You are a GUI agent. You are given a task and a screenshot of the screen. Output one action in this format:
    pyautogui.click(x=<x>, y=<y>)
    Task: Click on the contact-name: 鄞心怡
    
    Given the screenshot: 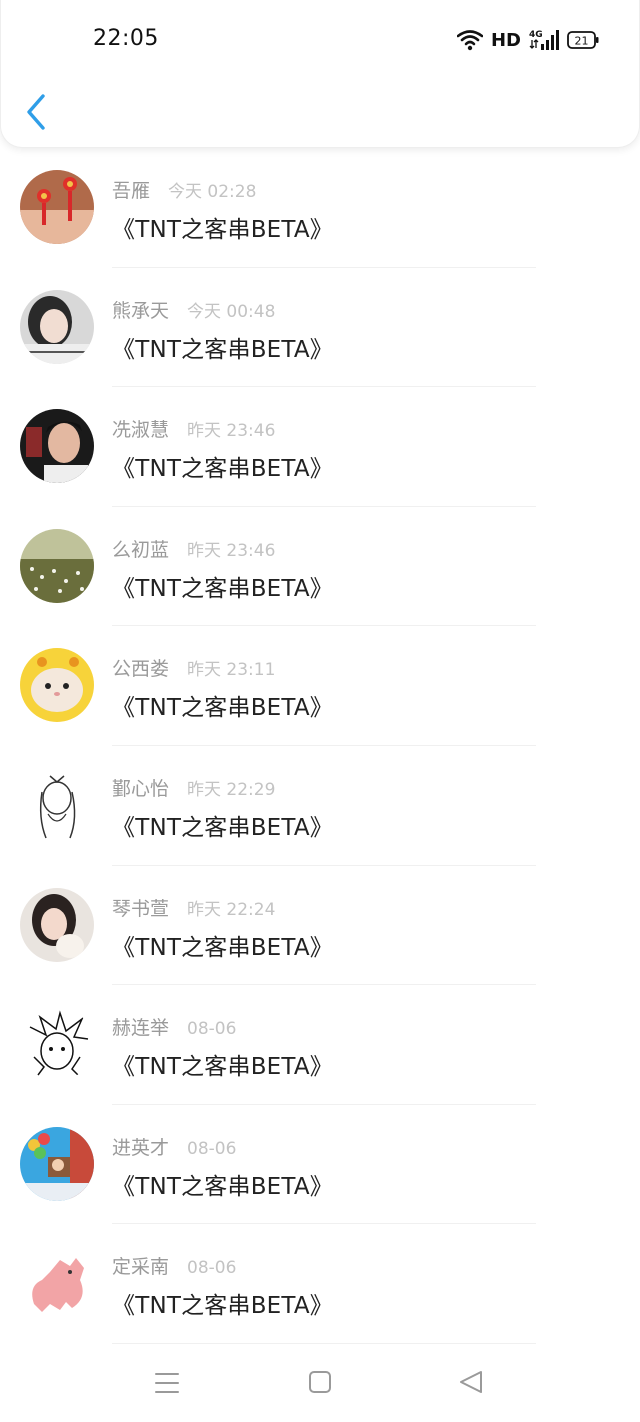 What is the action you would take?
    pyautogui.click(x=141, y=788)
    